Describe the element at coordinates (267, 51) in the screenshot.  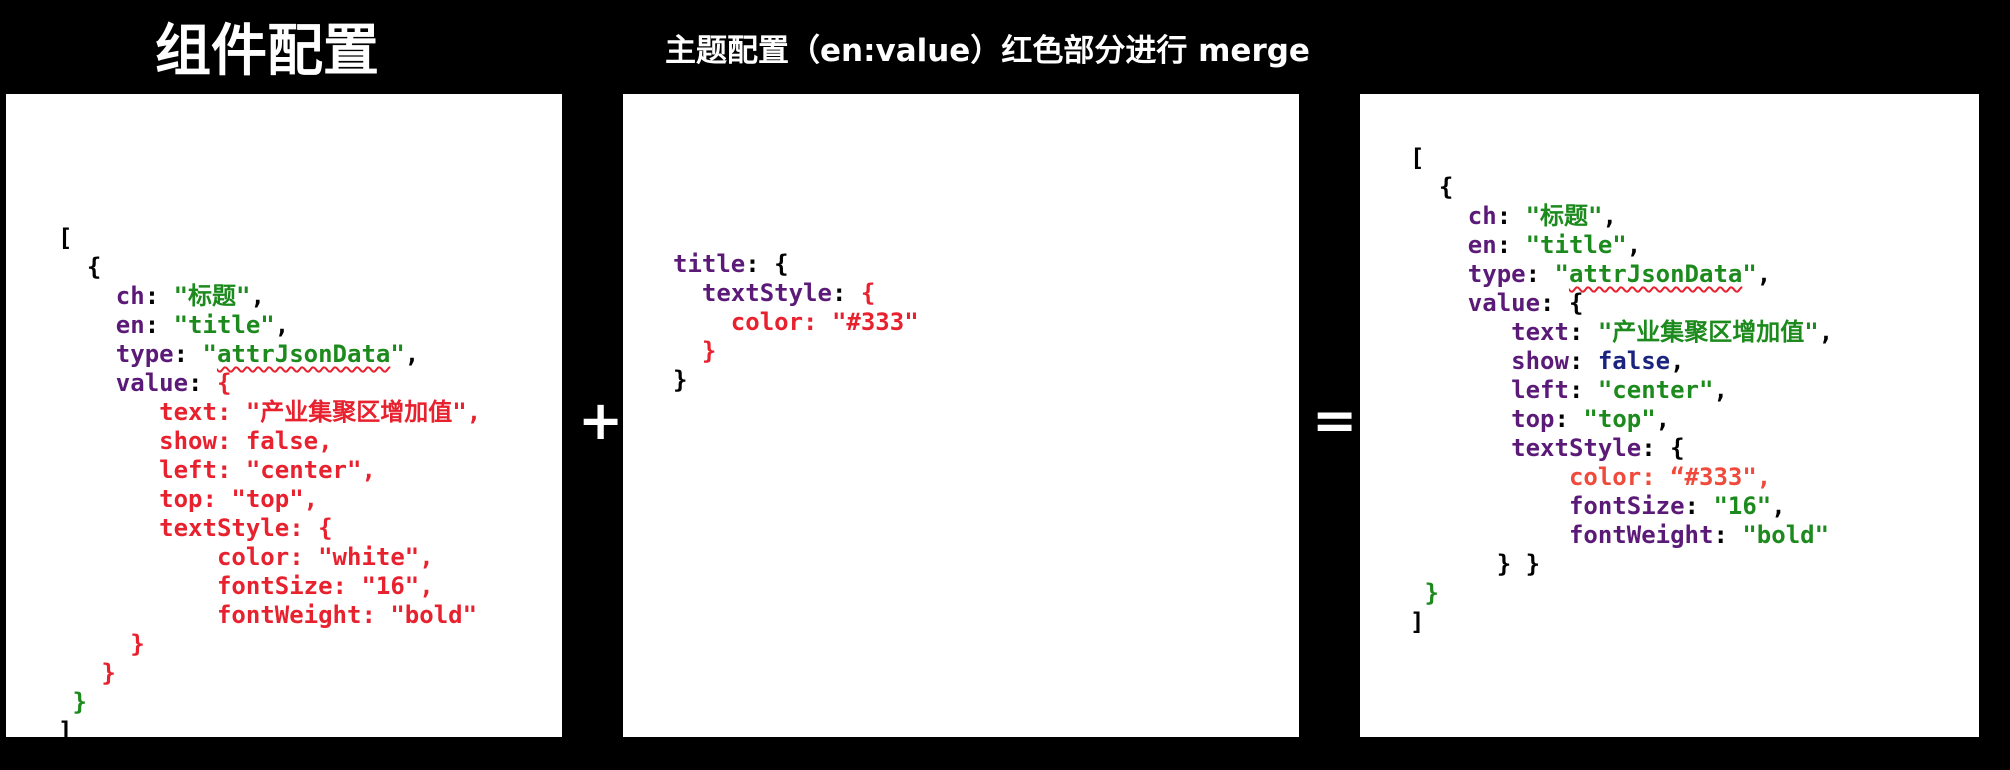
I see `component-config-heading: 组件配置` at that location.